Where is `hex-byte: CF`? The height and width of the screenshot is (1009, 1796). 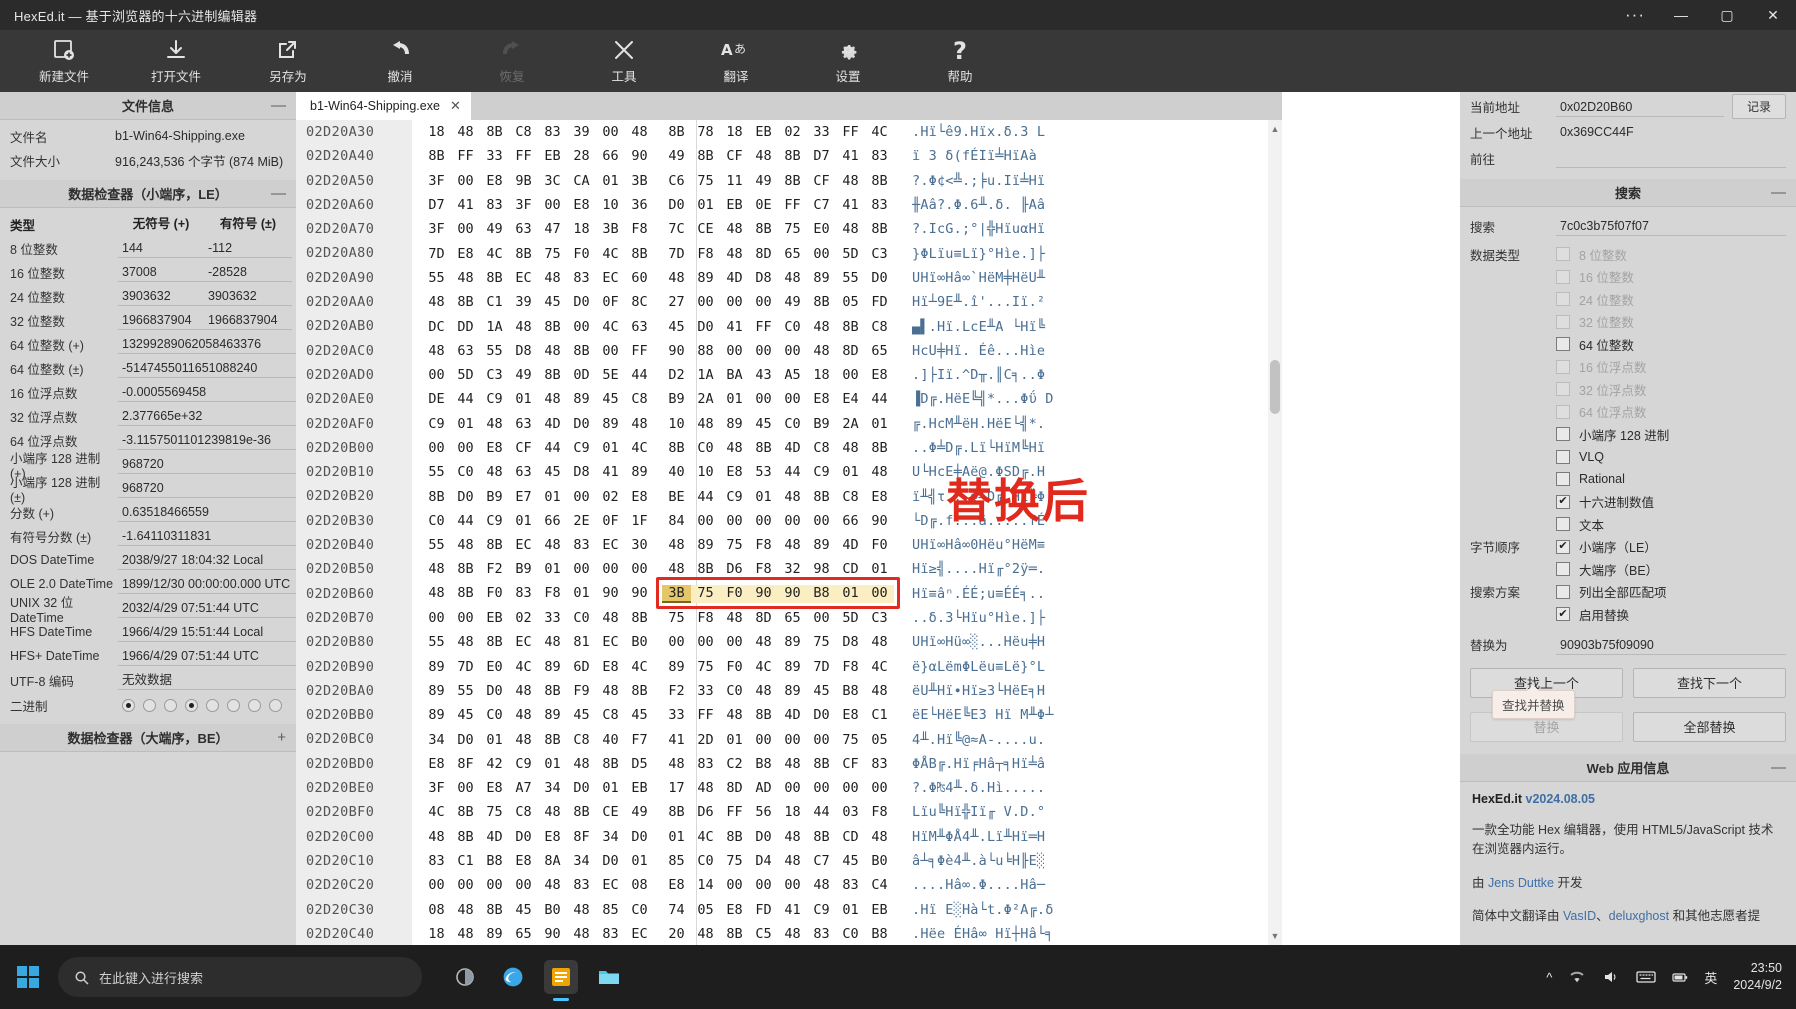
hex-byte: CF is located at coordinates (821, 181).